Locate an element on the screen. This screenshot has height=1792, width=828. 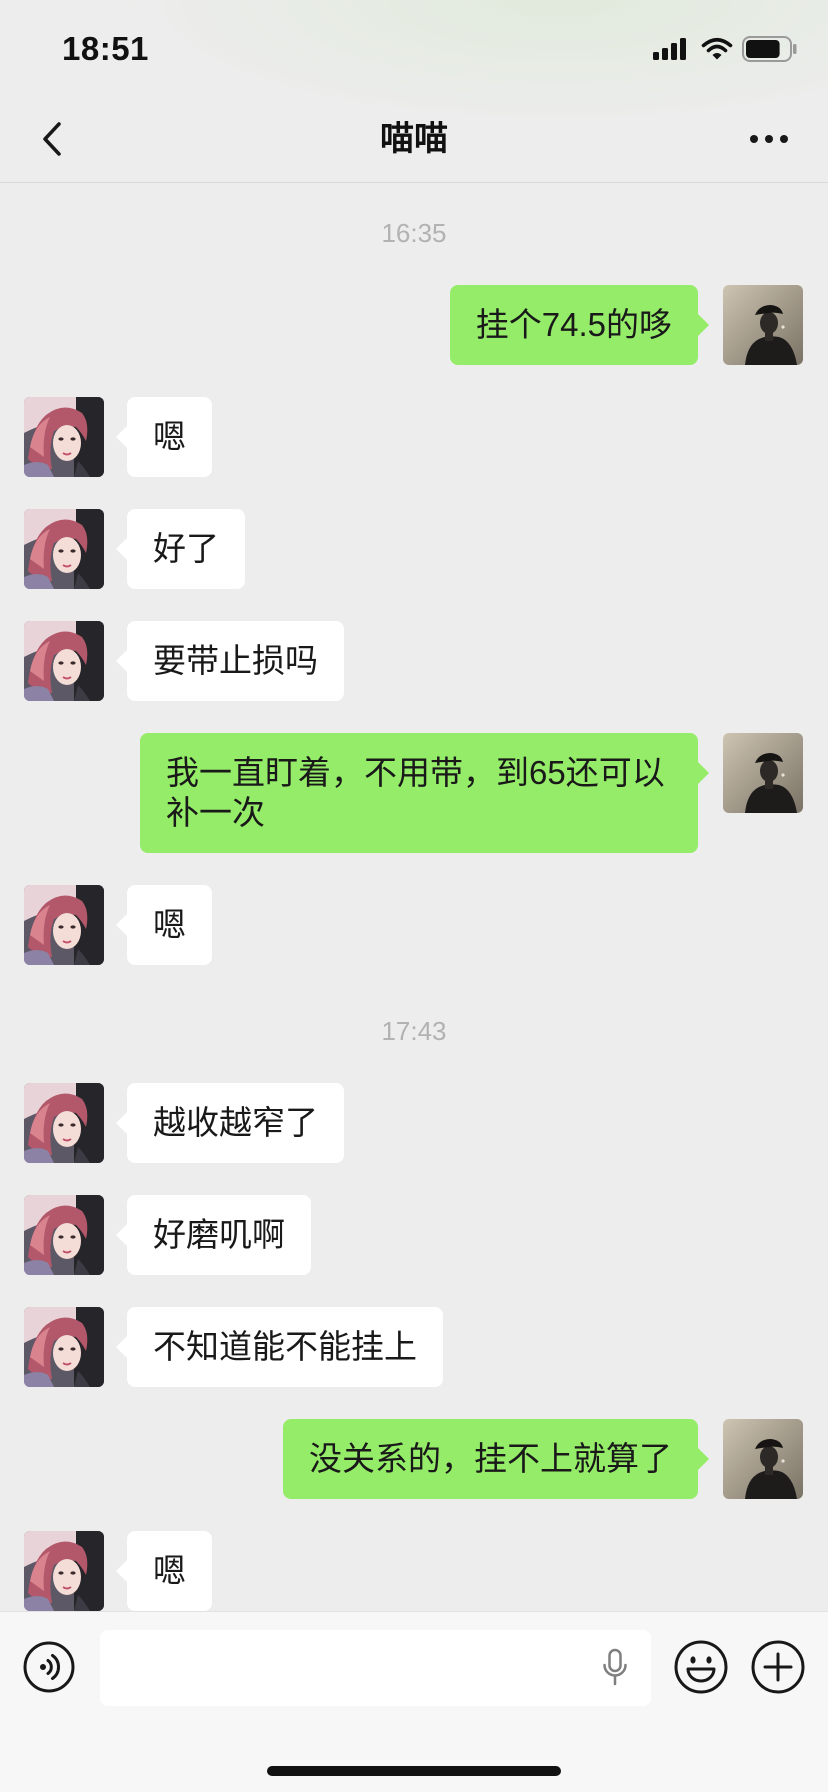
input-bar is located at coordinates (414, 1701).